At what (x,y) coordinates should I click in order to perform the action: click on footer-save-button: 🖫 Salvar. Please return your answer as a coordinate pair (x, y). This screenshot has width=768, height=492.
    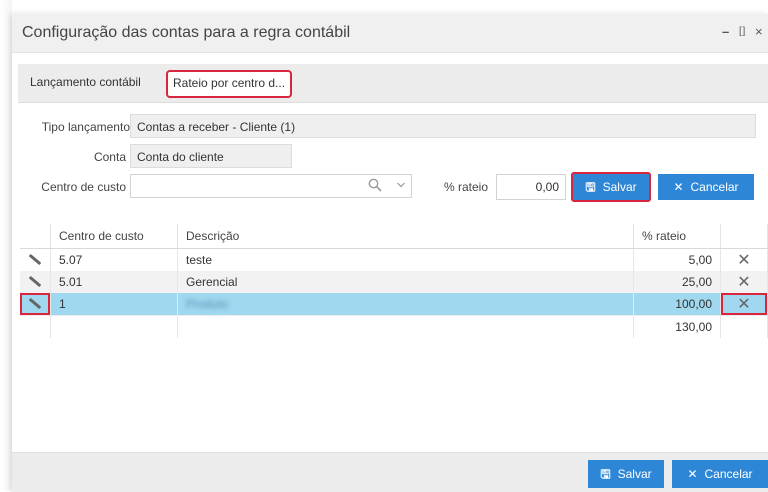
    Looking at the image, I should click on (626, 474).